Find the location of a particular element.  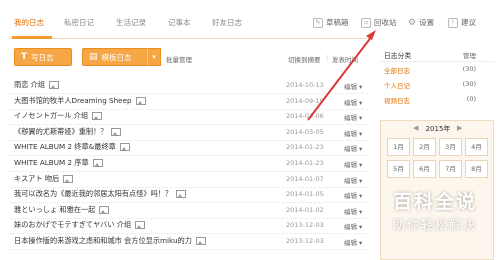

active-tab-indicator is located at coordinates (32, 37).